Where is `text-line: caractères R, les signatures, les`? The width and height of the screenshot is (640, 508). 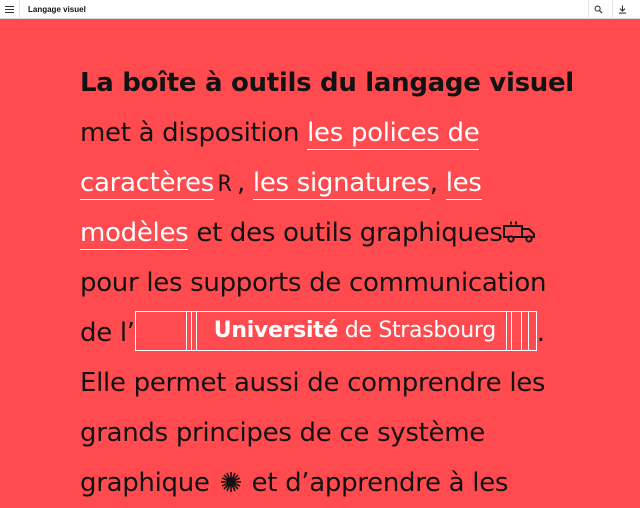
text-line: caractères R, les signatures, les is located at coordinates (325, 183).